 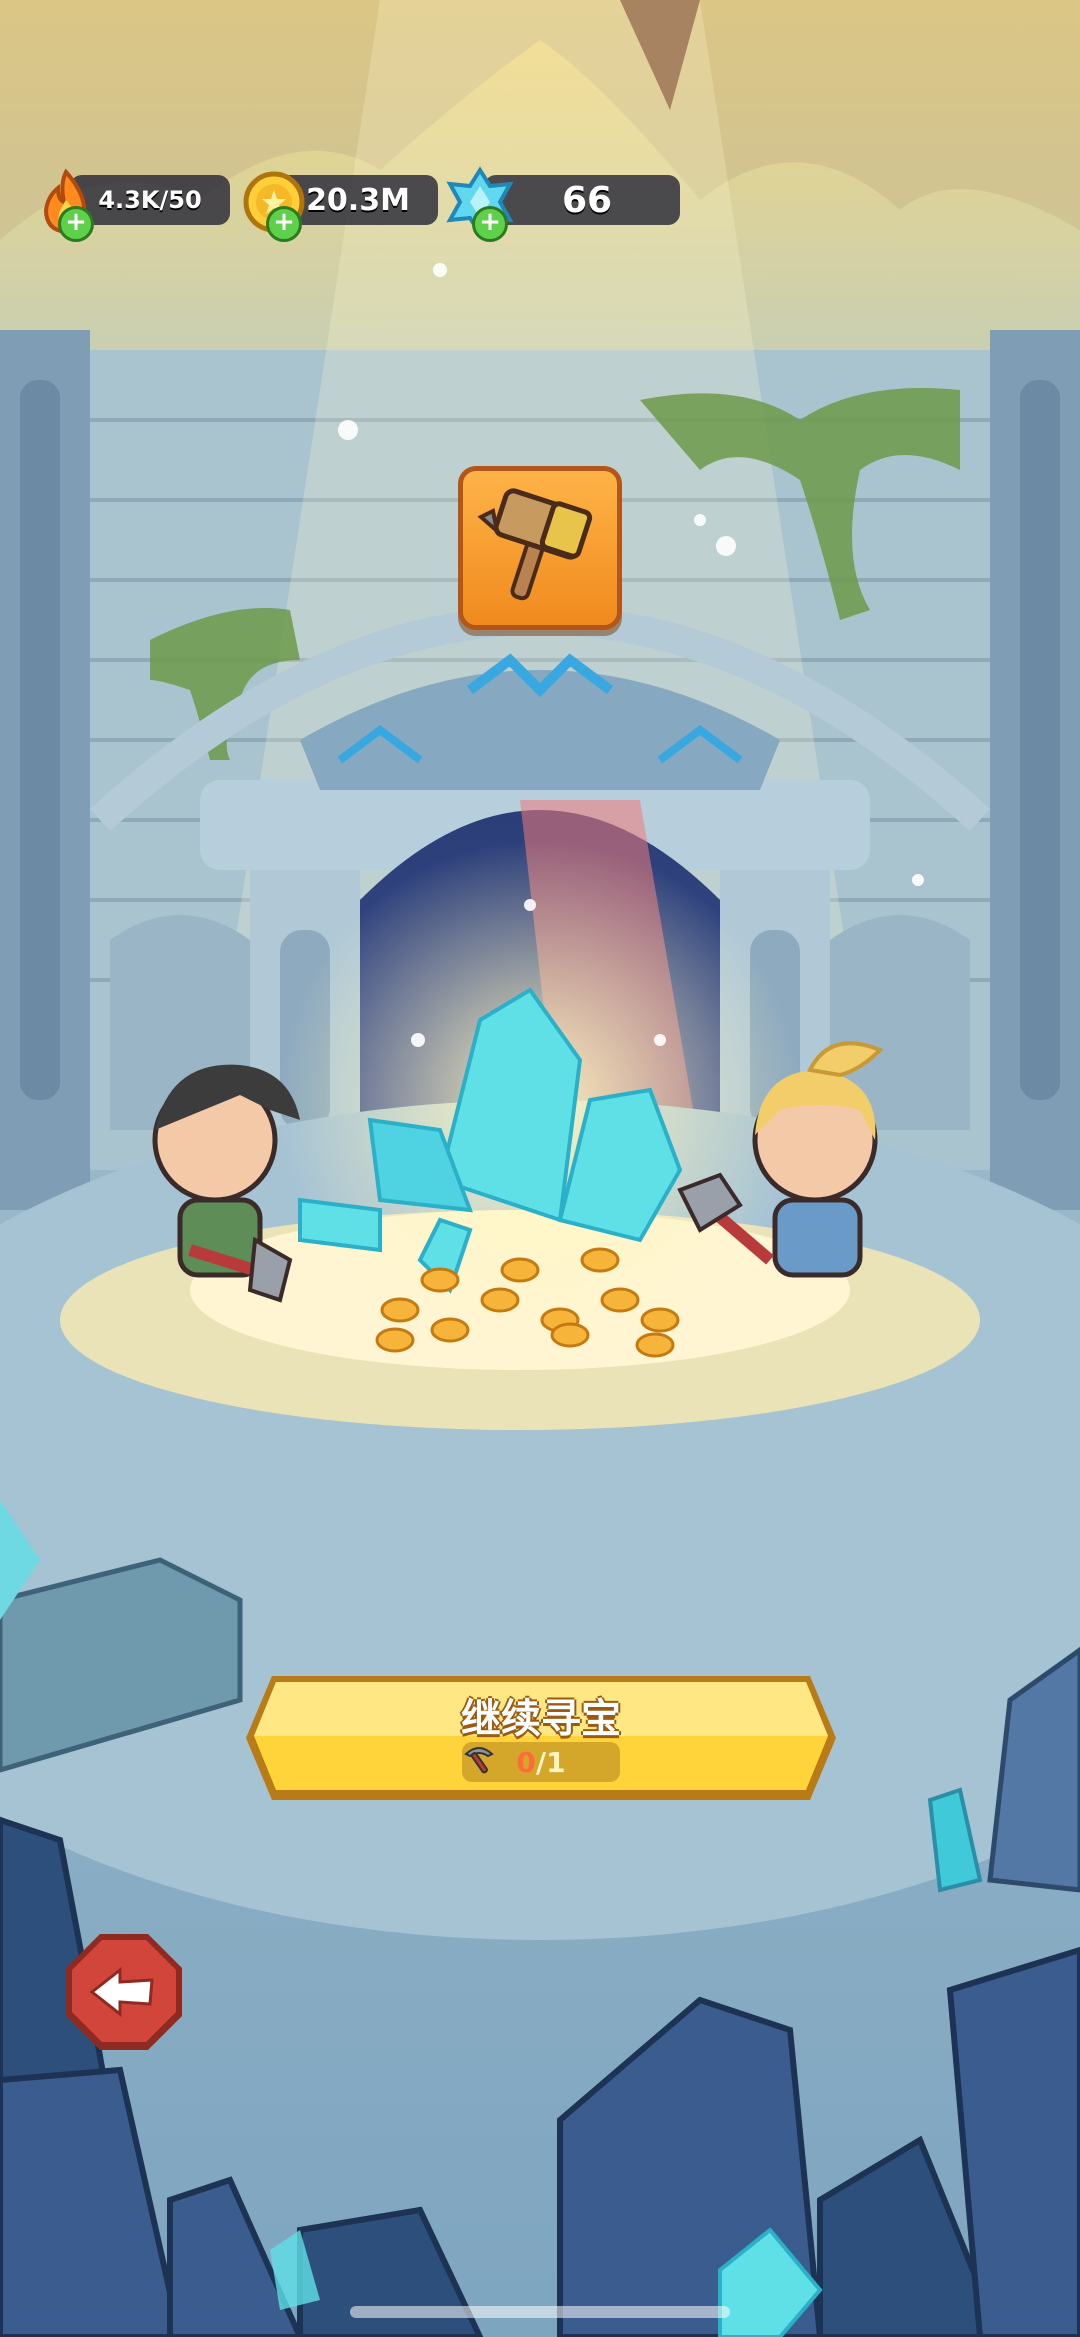 What do you see at coordinates (540, 2312) in the screenshot?
I see `home-indicator` at bounding box center [540, 2312].